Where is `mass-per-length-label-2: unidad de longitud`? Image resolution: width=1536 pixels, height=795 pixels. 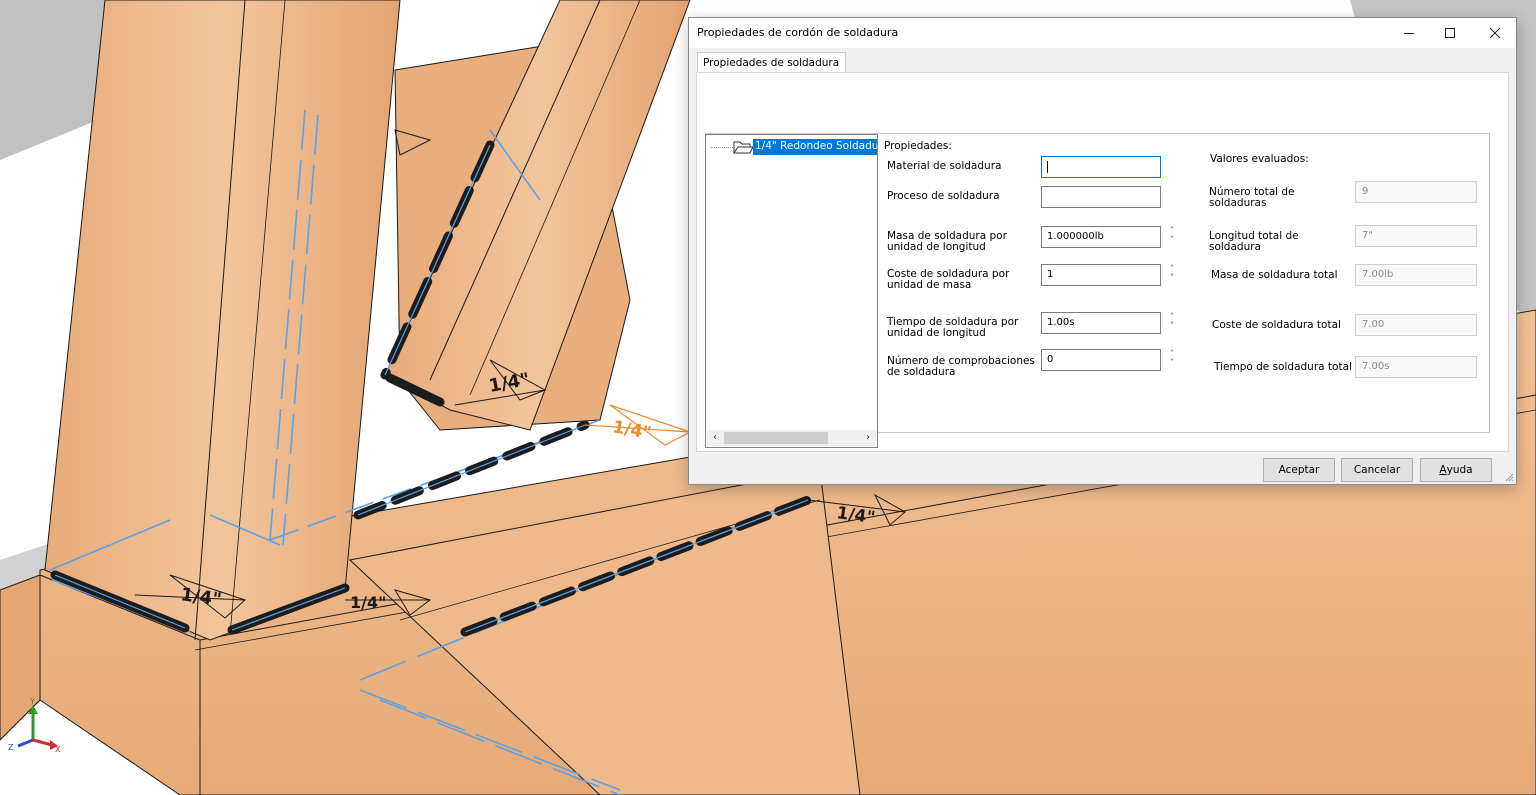 mass-per-length-label-2: unidad de longitud is located at coordinates (936, 247).